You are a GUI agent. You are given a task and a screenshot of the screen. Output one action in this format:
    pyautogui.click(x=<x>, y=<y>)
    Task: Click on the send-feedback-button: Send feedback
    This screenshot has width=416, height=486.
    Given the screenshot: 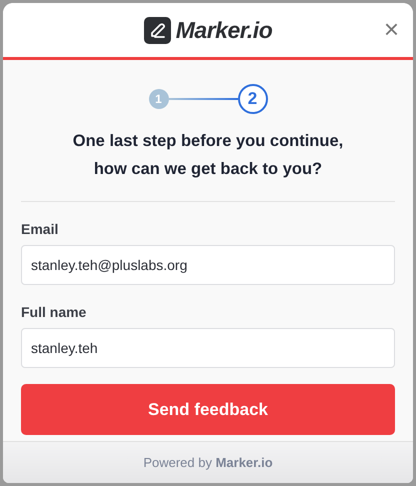 What is the action you would take?
    pyautogui.click(x=208, y=409)
    